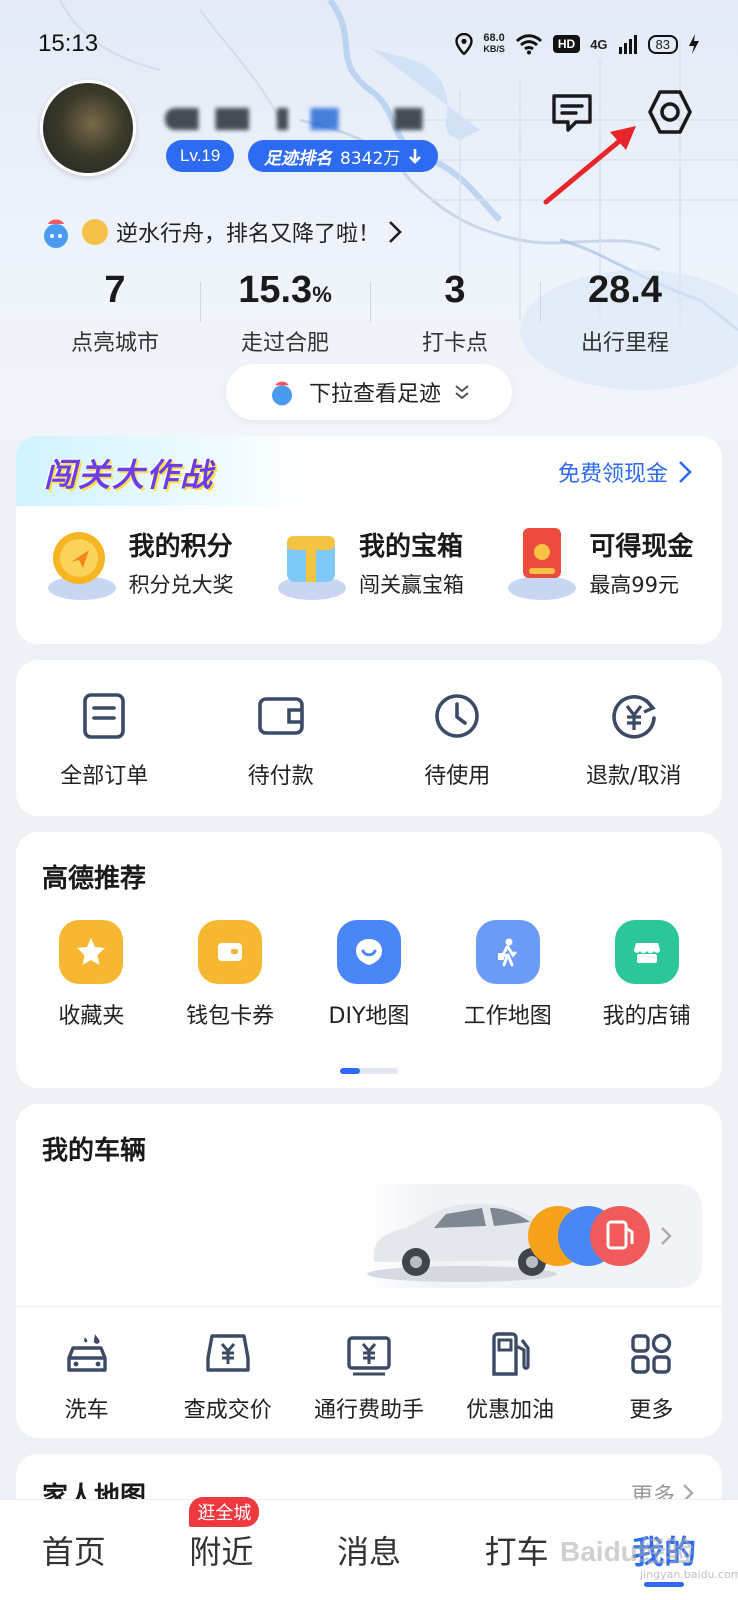  What do you see at coordinates (670, 112) in the screenshot?
I see `settings-icon` at bounding box center [670, 112].